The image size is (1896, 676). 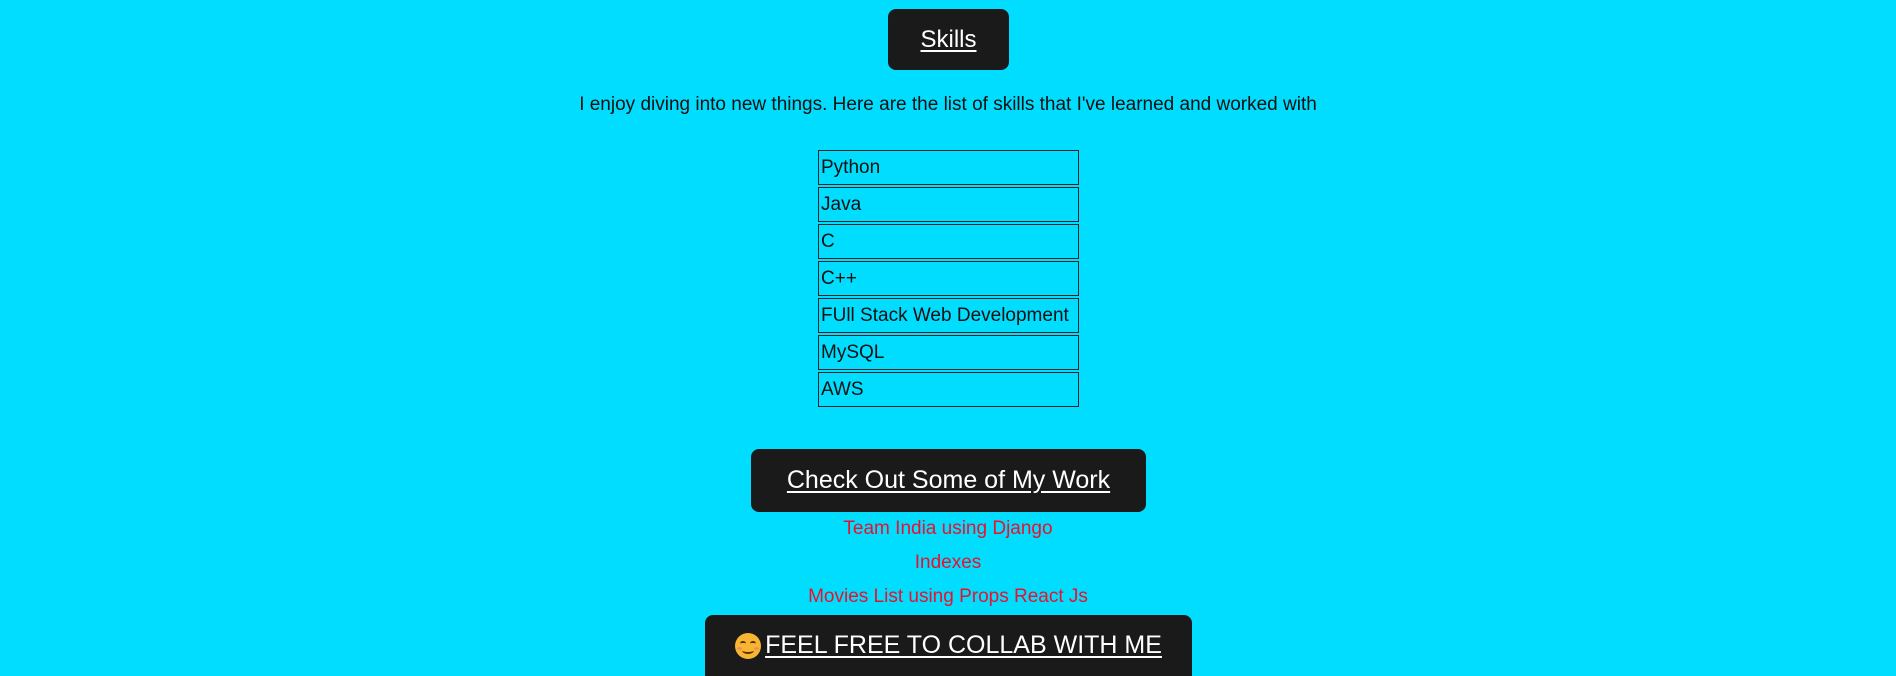 I want to click on table-row: MySQL, so click(x=948, y=352).